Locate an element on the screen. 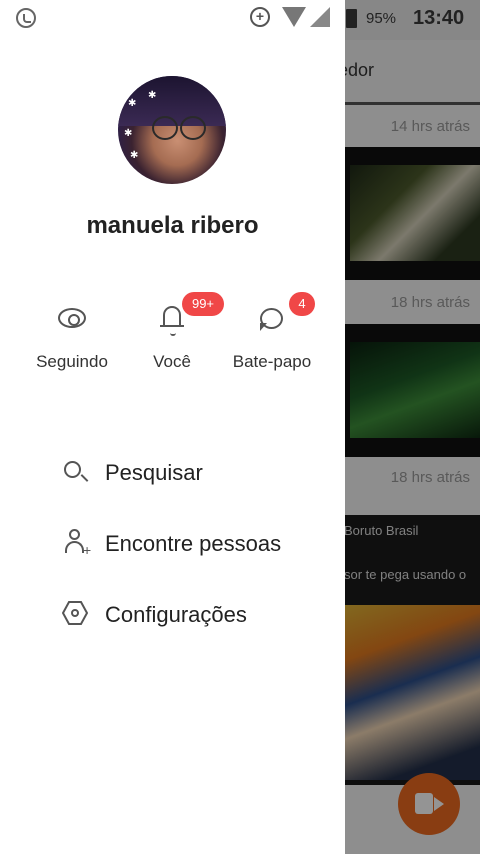 This screenshot has width=480, height=854. data-saver-icon: + is located at coordinates (260, 17).